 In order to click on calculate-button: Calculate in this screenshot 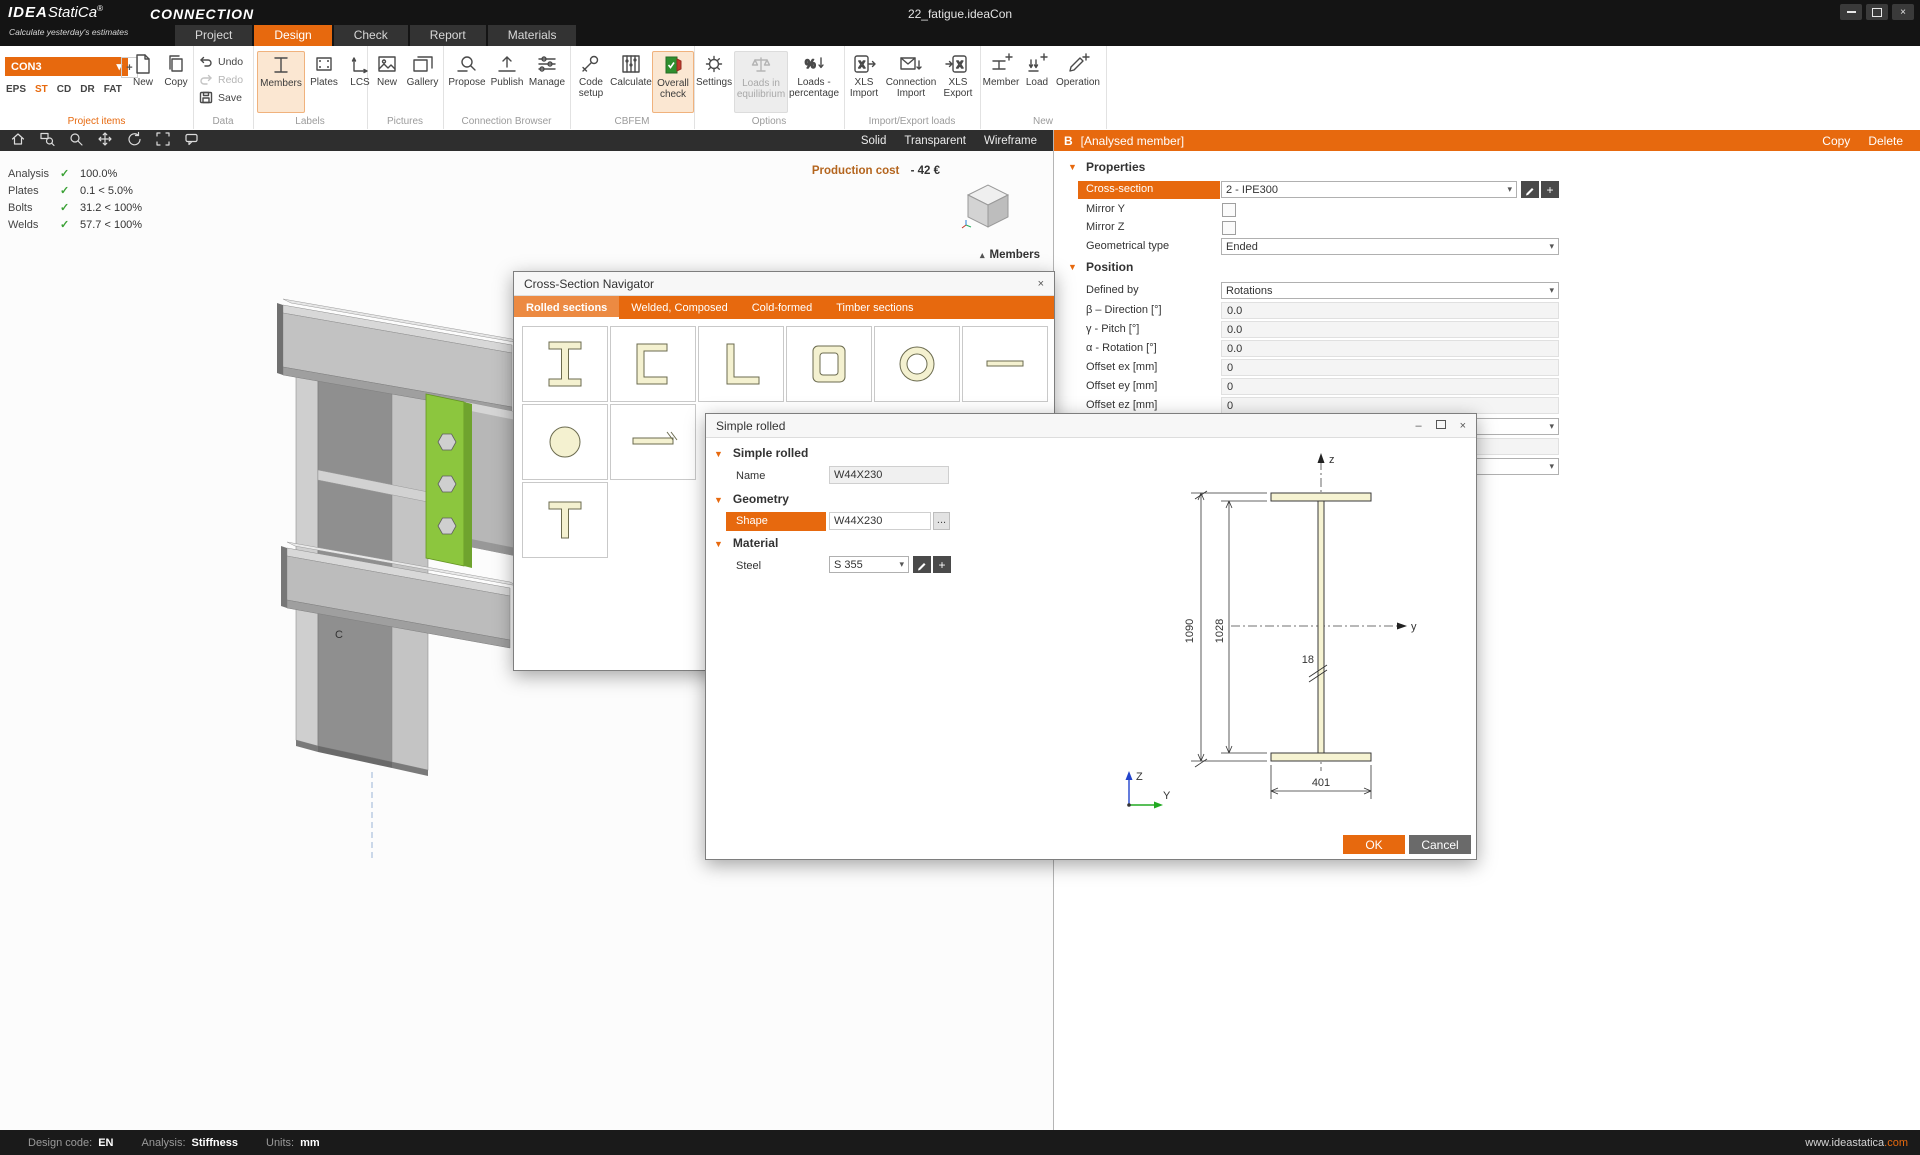, I will do `click(631, 81)`.